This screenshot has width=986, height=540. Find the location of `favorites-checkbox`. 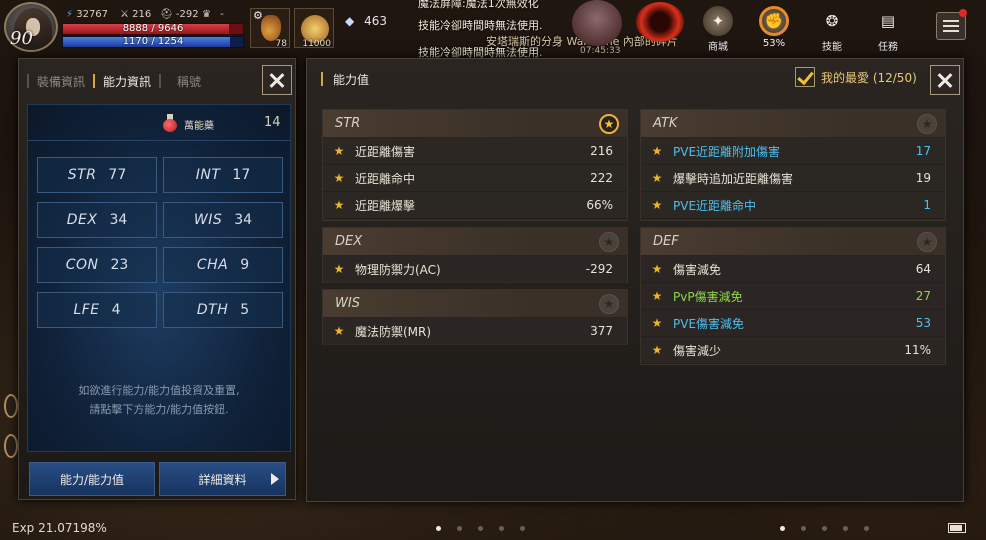

favorites-checkbox is located at coordinates (805, 77).